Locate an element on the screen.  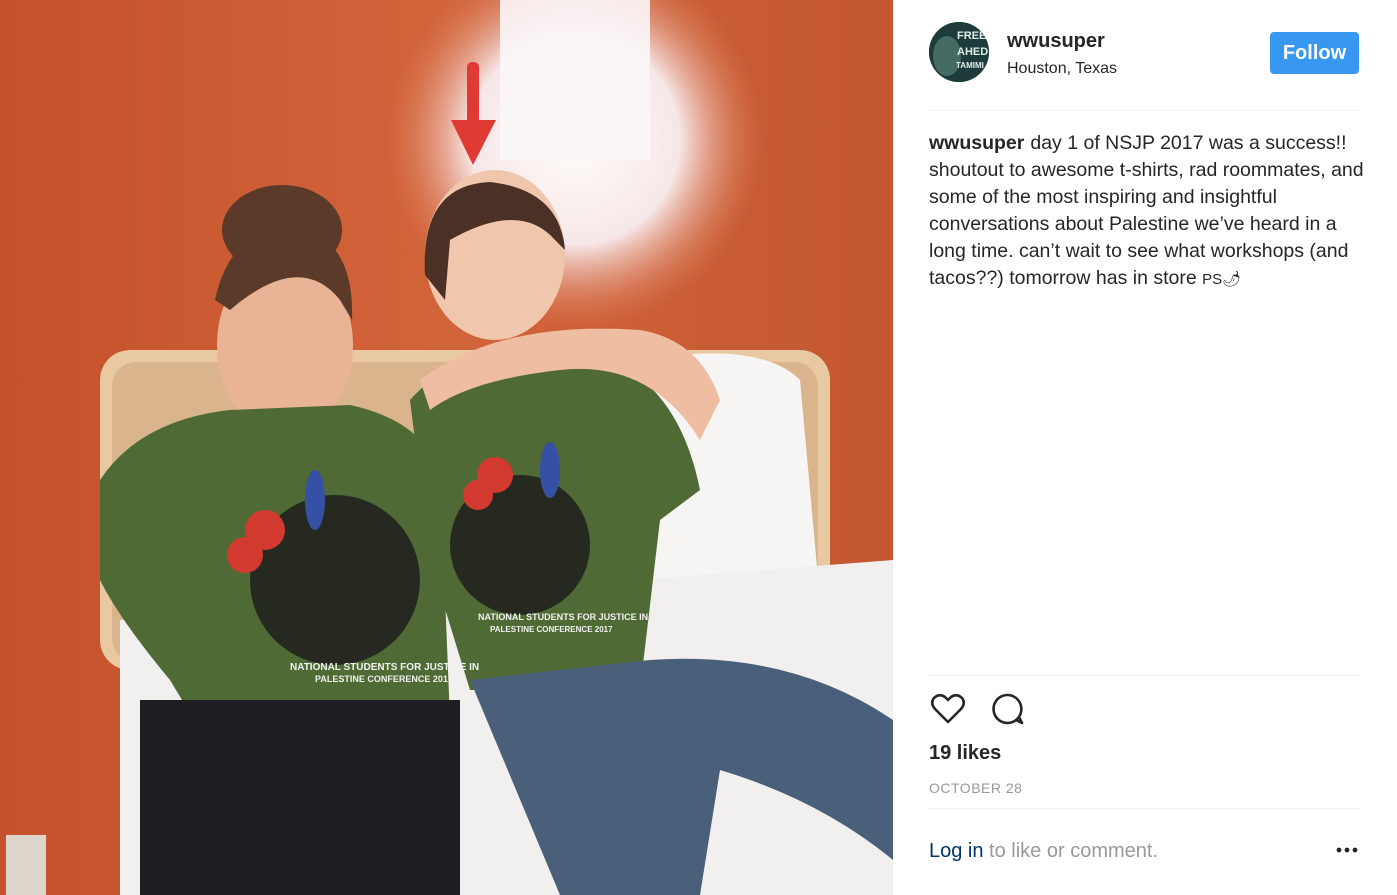
login-prompt: Log in to like or comment. is located at coordinates (1043, 851).